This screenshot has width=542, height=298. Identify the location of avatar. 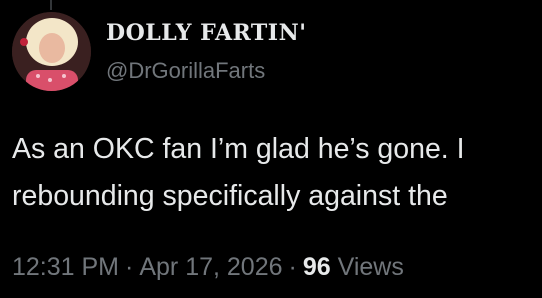
(51, 51).